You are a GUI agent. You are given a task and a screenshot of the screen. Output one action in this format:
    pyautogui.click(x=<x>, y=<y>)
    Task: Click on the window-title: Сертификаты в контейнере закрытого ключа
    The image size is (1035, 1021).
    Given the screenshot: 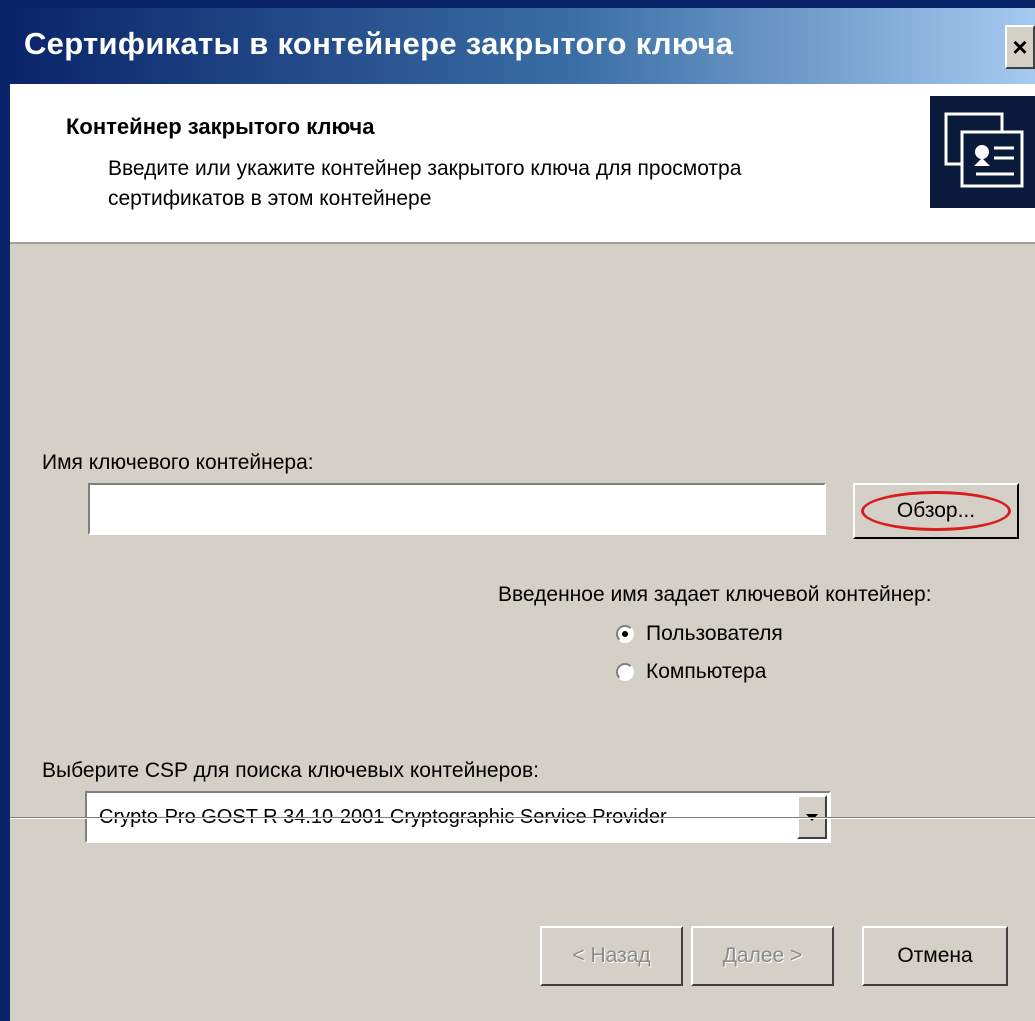 What is the action you would take?
    pyautogui.click(x=379, y=43)
    